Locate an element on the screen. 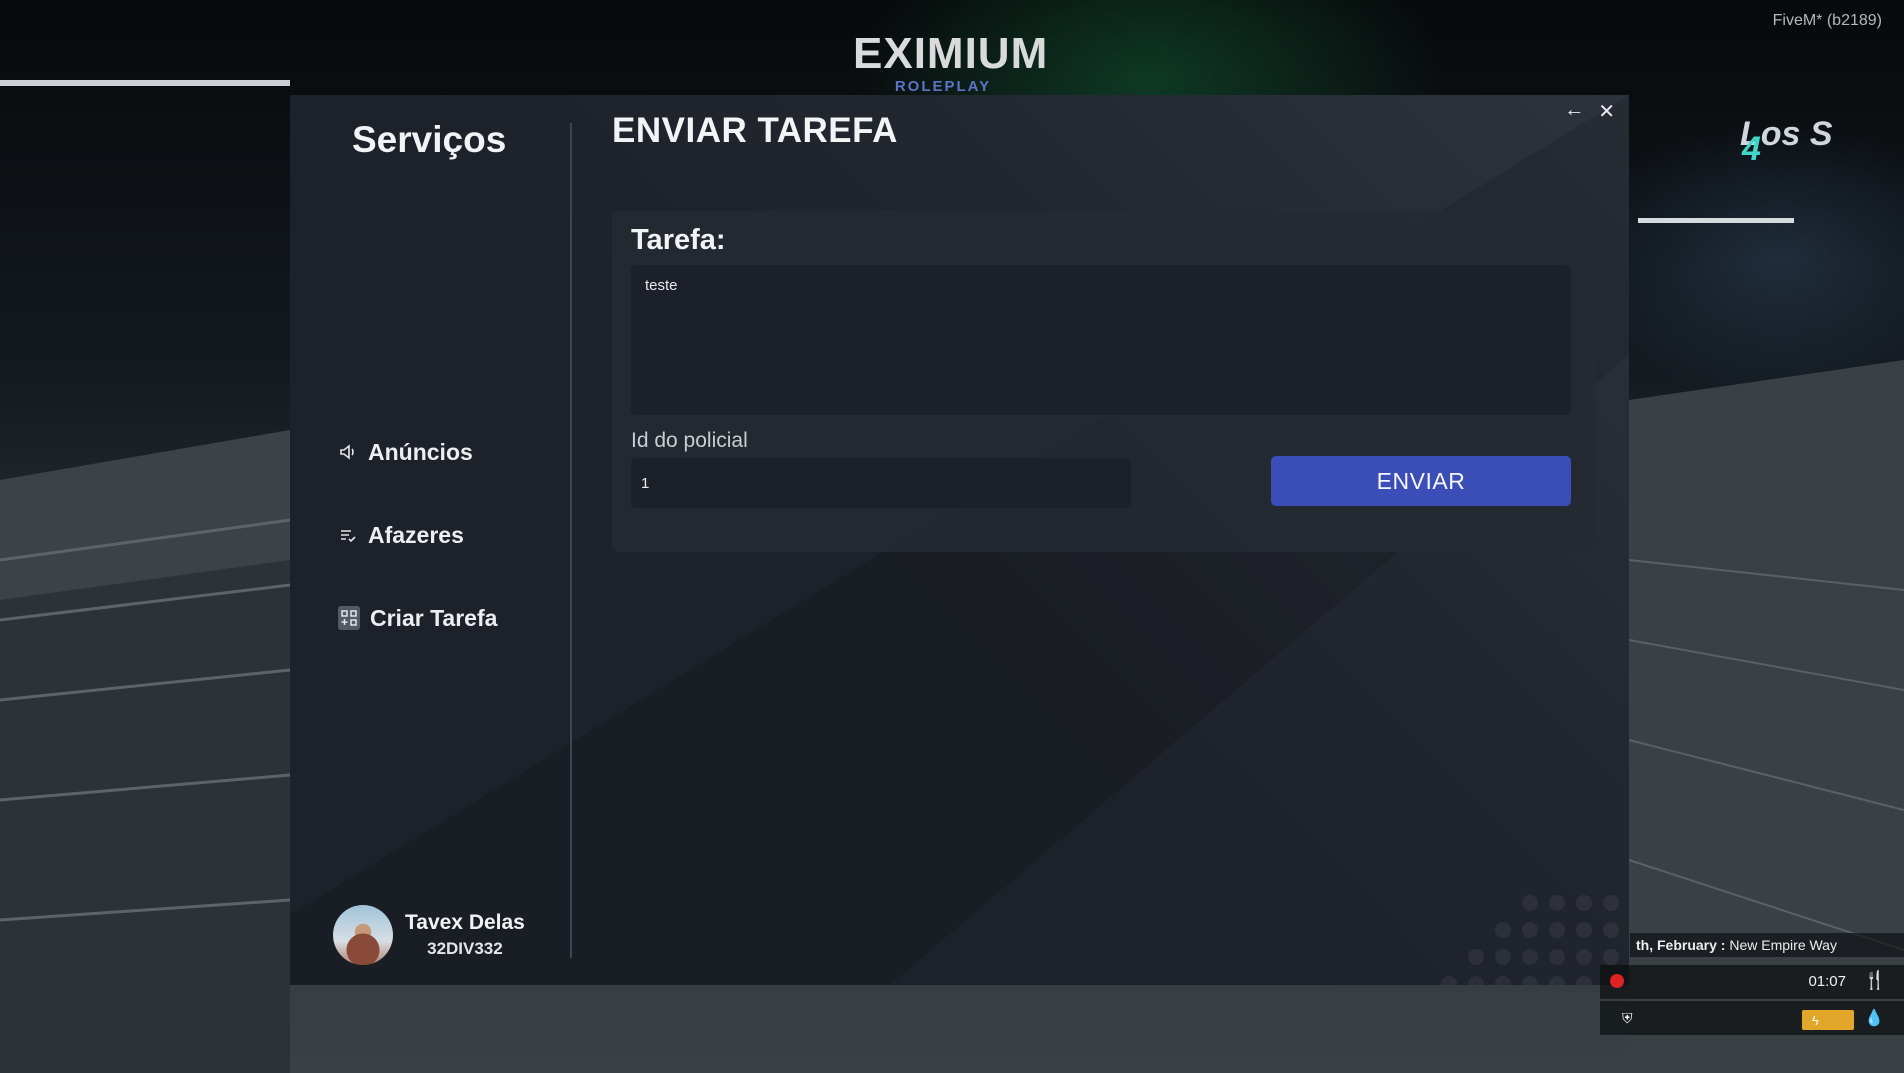 The image size is (1904, 1073). hud-location: New Empire Way is located at coordinates (1783, 945).